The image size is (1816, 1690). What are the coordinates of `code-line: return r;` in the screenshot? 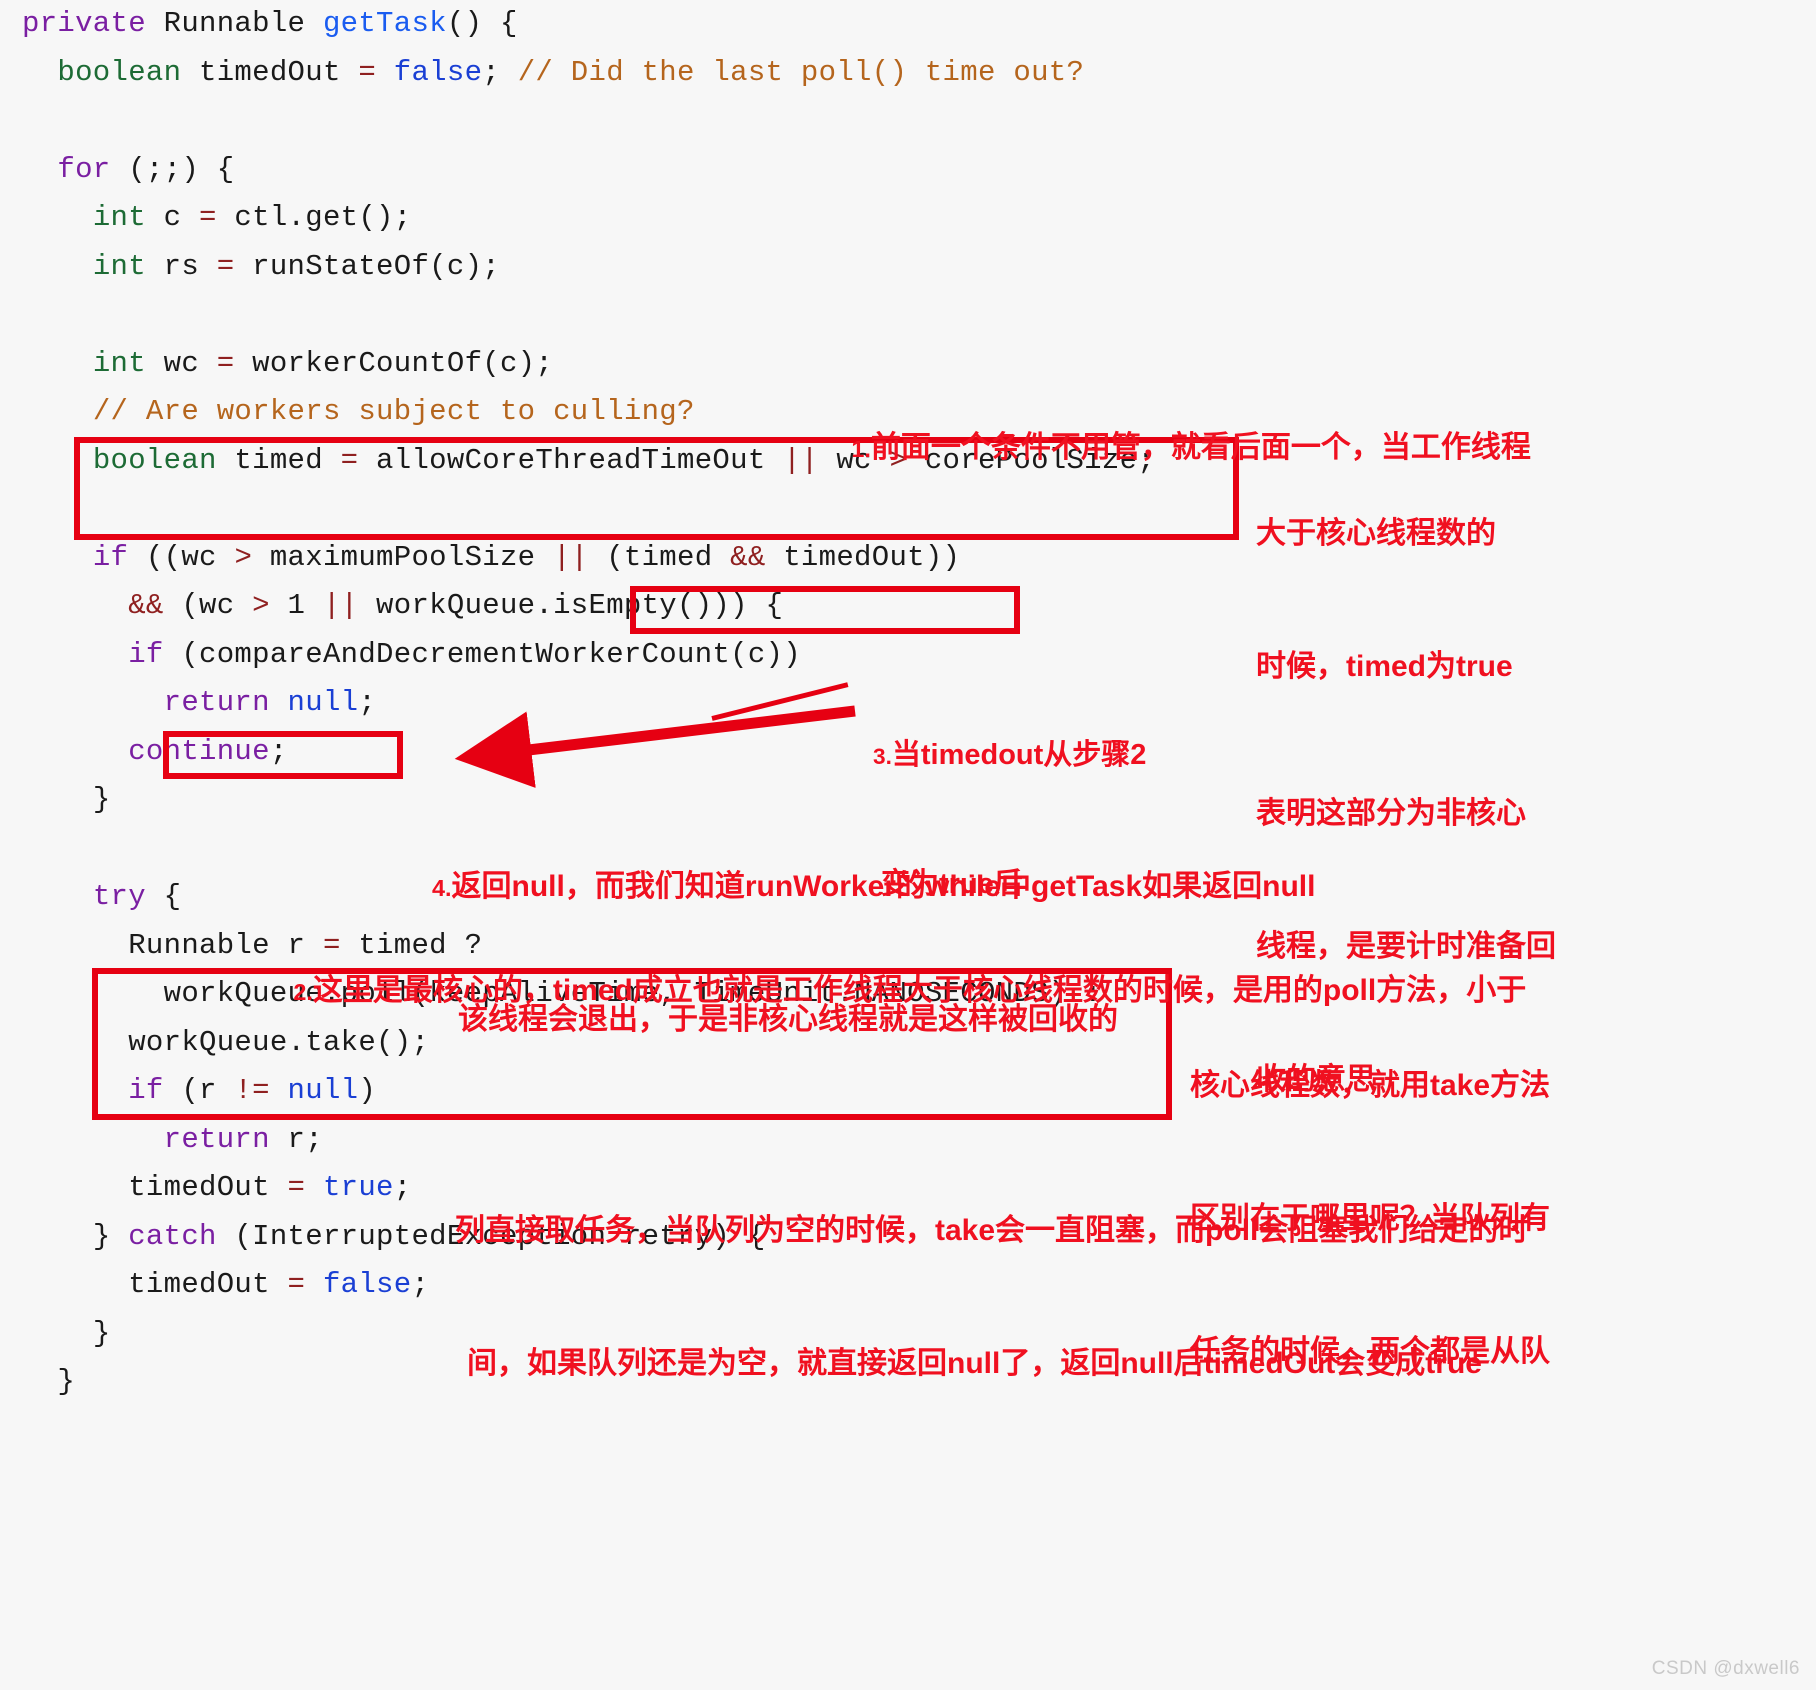 It's located at (908, 1140).